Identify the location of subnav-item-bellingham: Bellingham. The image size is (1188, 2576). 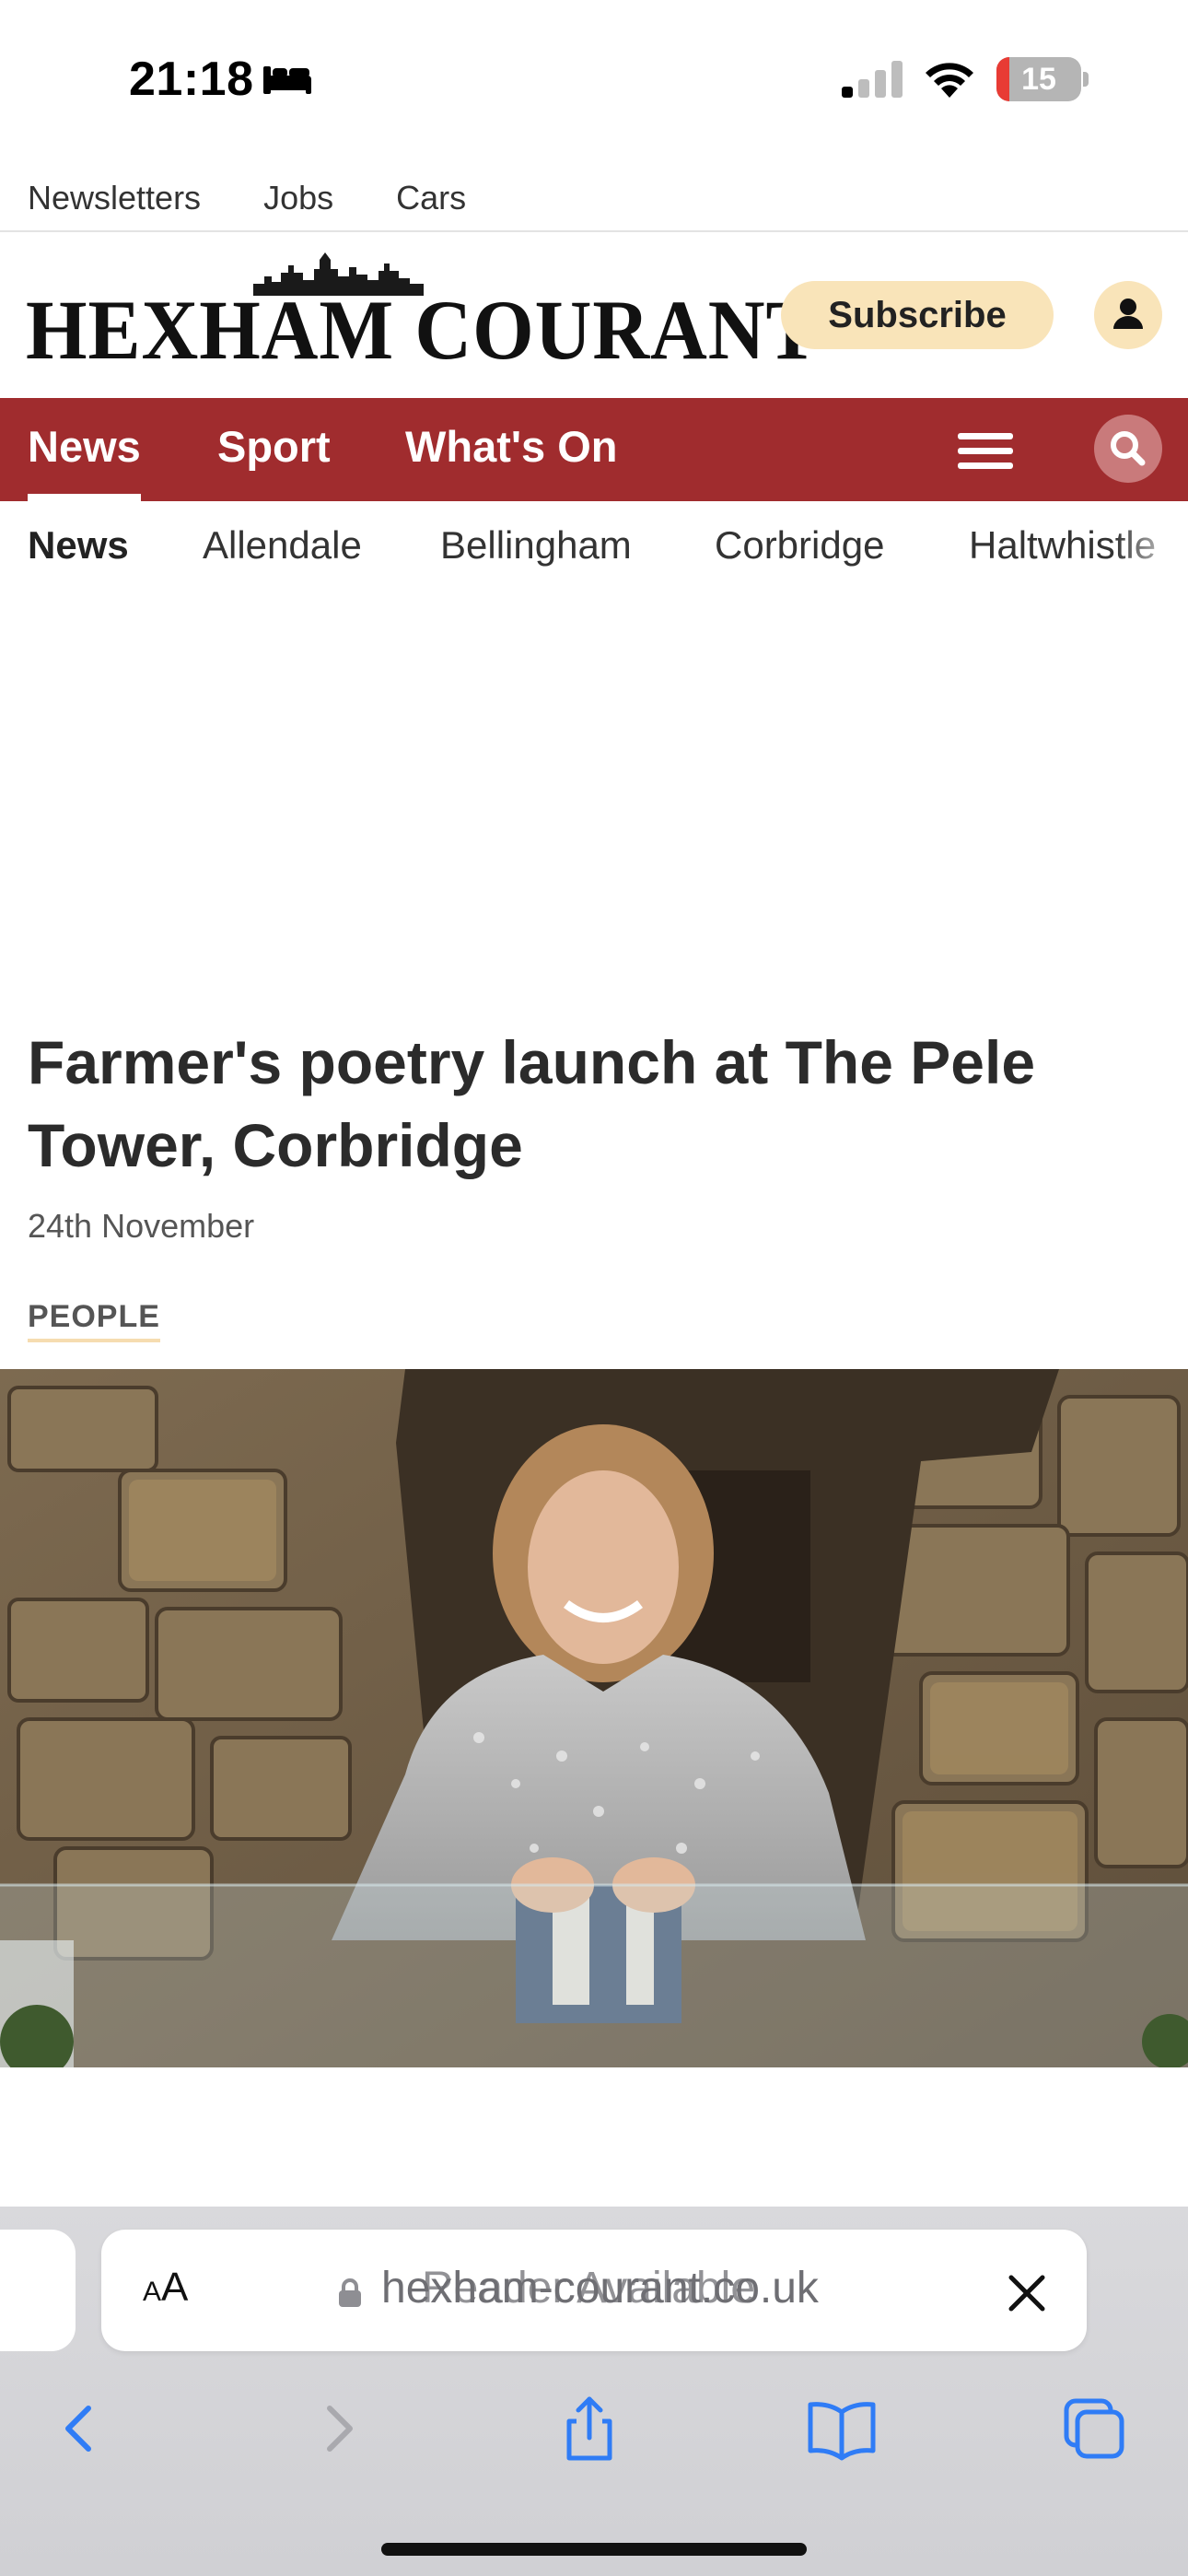
(536, 545).